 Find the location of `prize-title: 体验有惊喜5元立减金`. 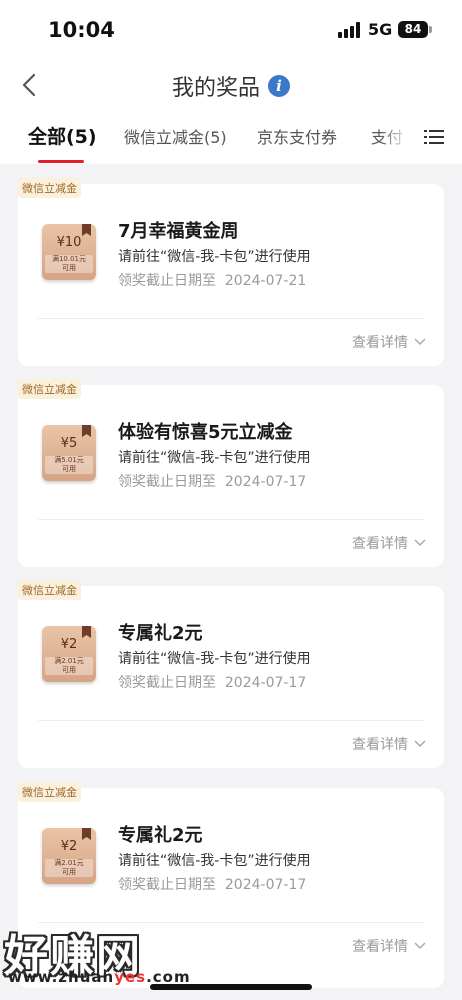

prize-title: 体验有惊喜5元立减金 is located at coordinates (205, 432).